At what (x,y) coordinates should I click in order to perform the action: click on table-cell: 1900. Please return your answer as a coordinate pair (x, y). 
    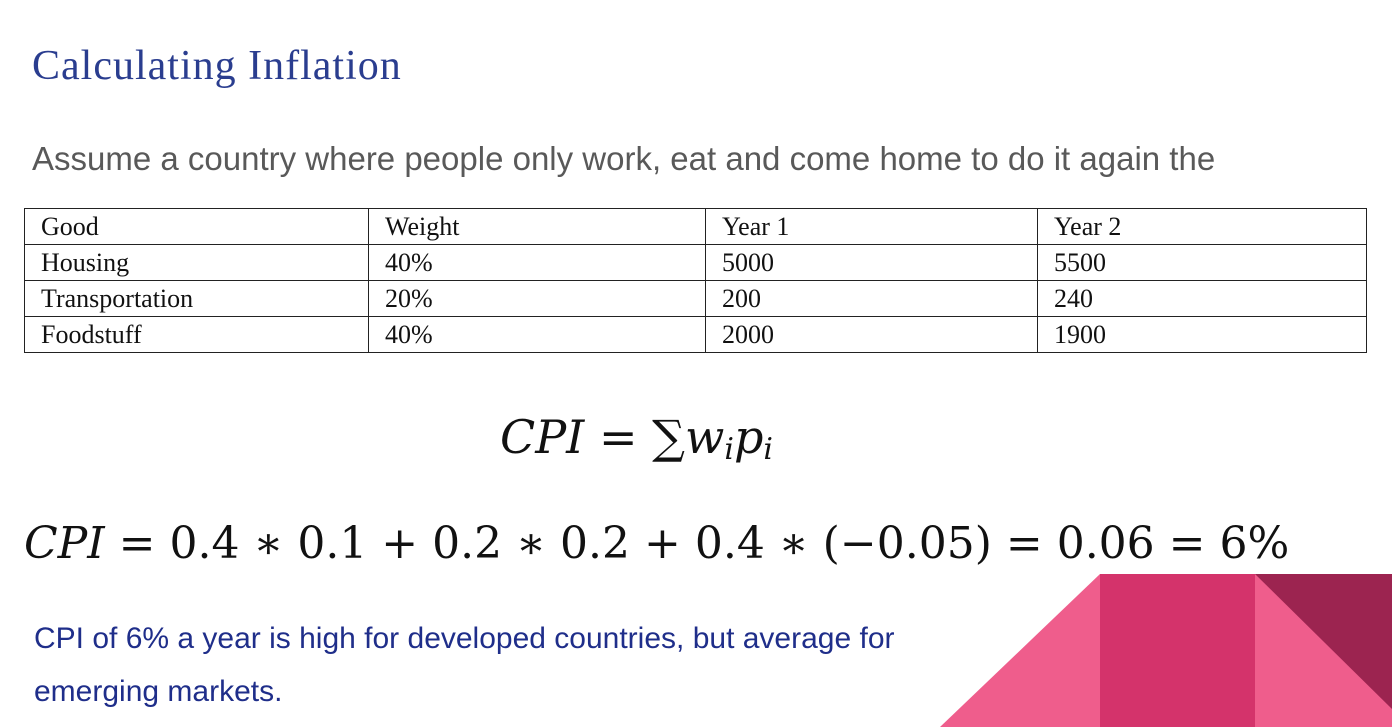
    Looking at the image, I should click on (1202, 334).